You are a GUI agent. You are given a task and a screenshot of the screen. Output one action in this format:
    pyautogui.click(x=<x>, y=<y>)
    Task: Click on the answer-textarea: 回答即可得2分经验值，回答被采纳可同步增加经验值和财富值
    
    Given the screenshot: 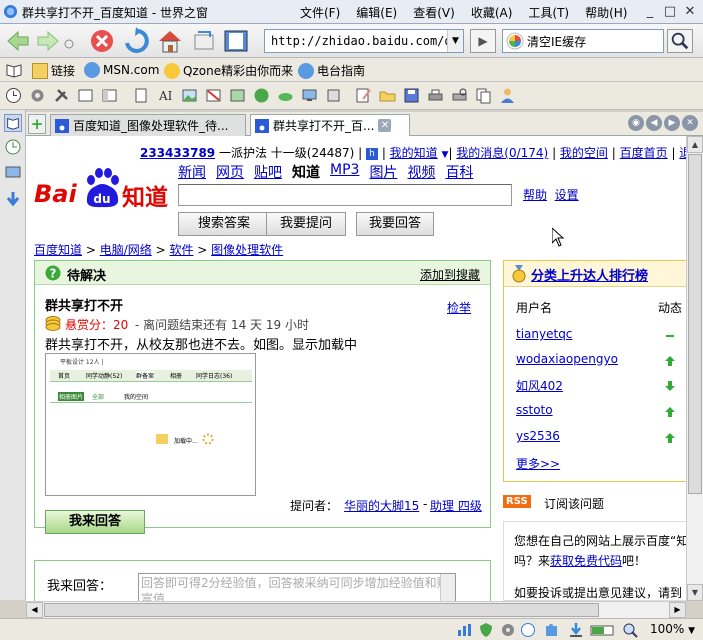 What is the action you would take?
    pyautogui.click(x=297, y=587)
    